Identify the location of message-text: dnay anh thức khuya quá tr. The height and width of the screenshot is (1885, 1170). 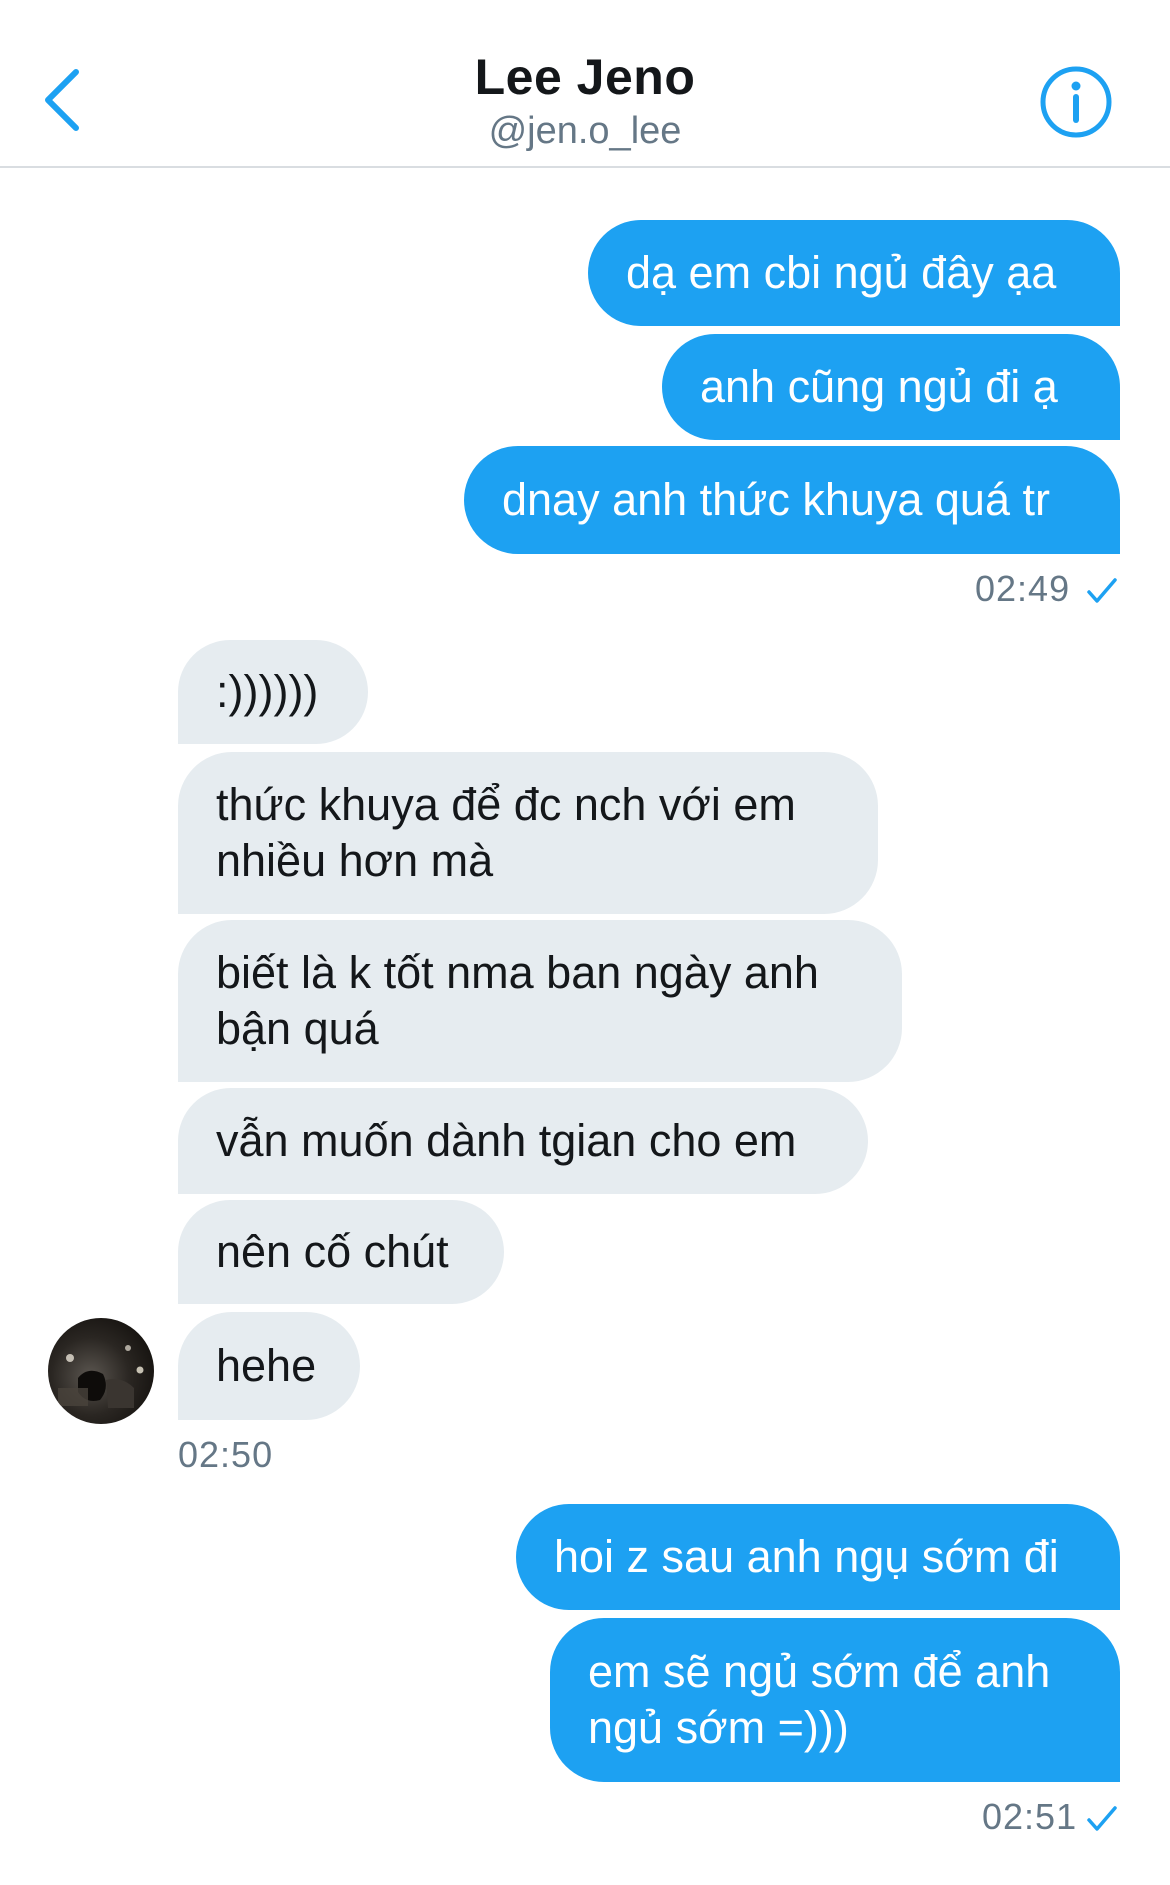
(776, 499).